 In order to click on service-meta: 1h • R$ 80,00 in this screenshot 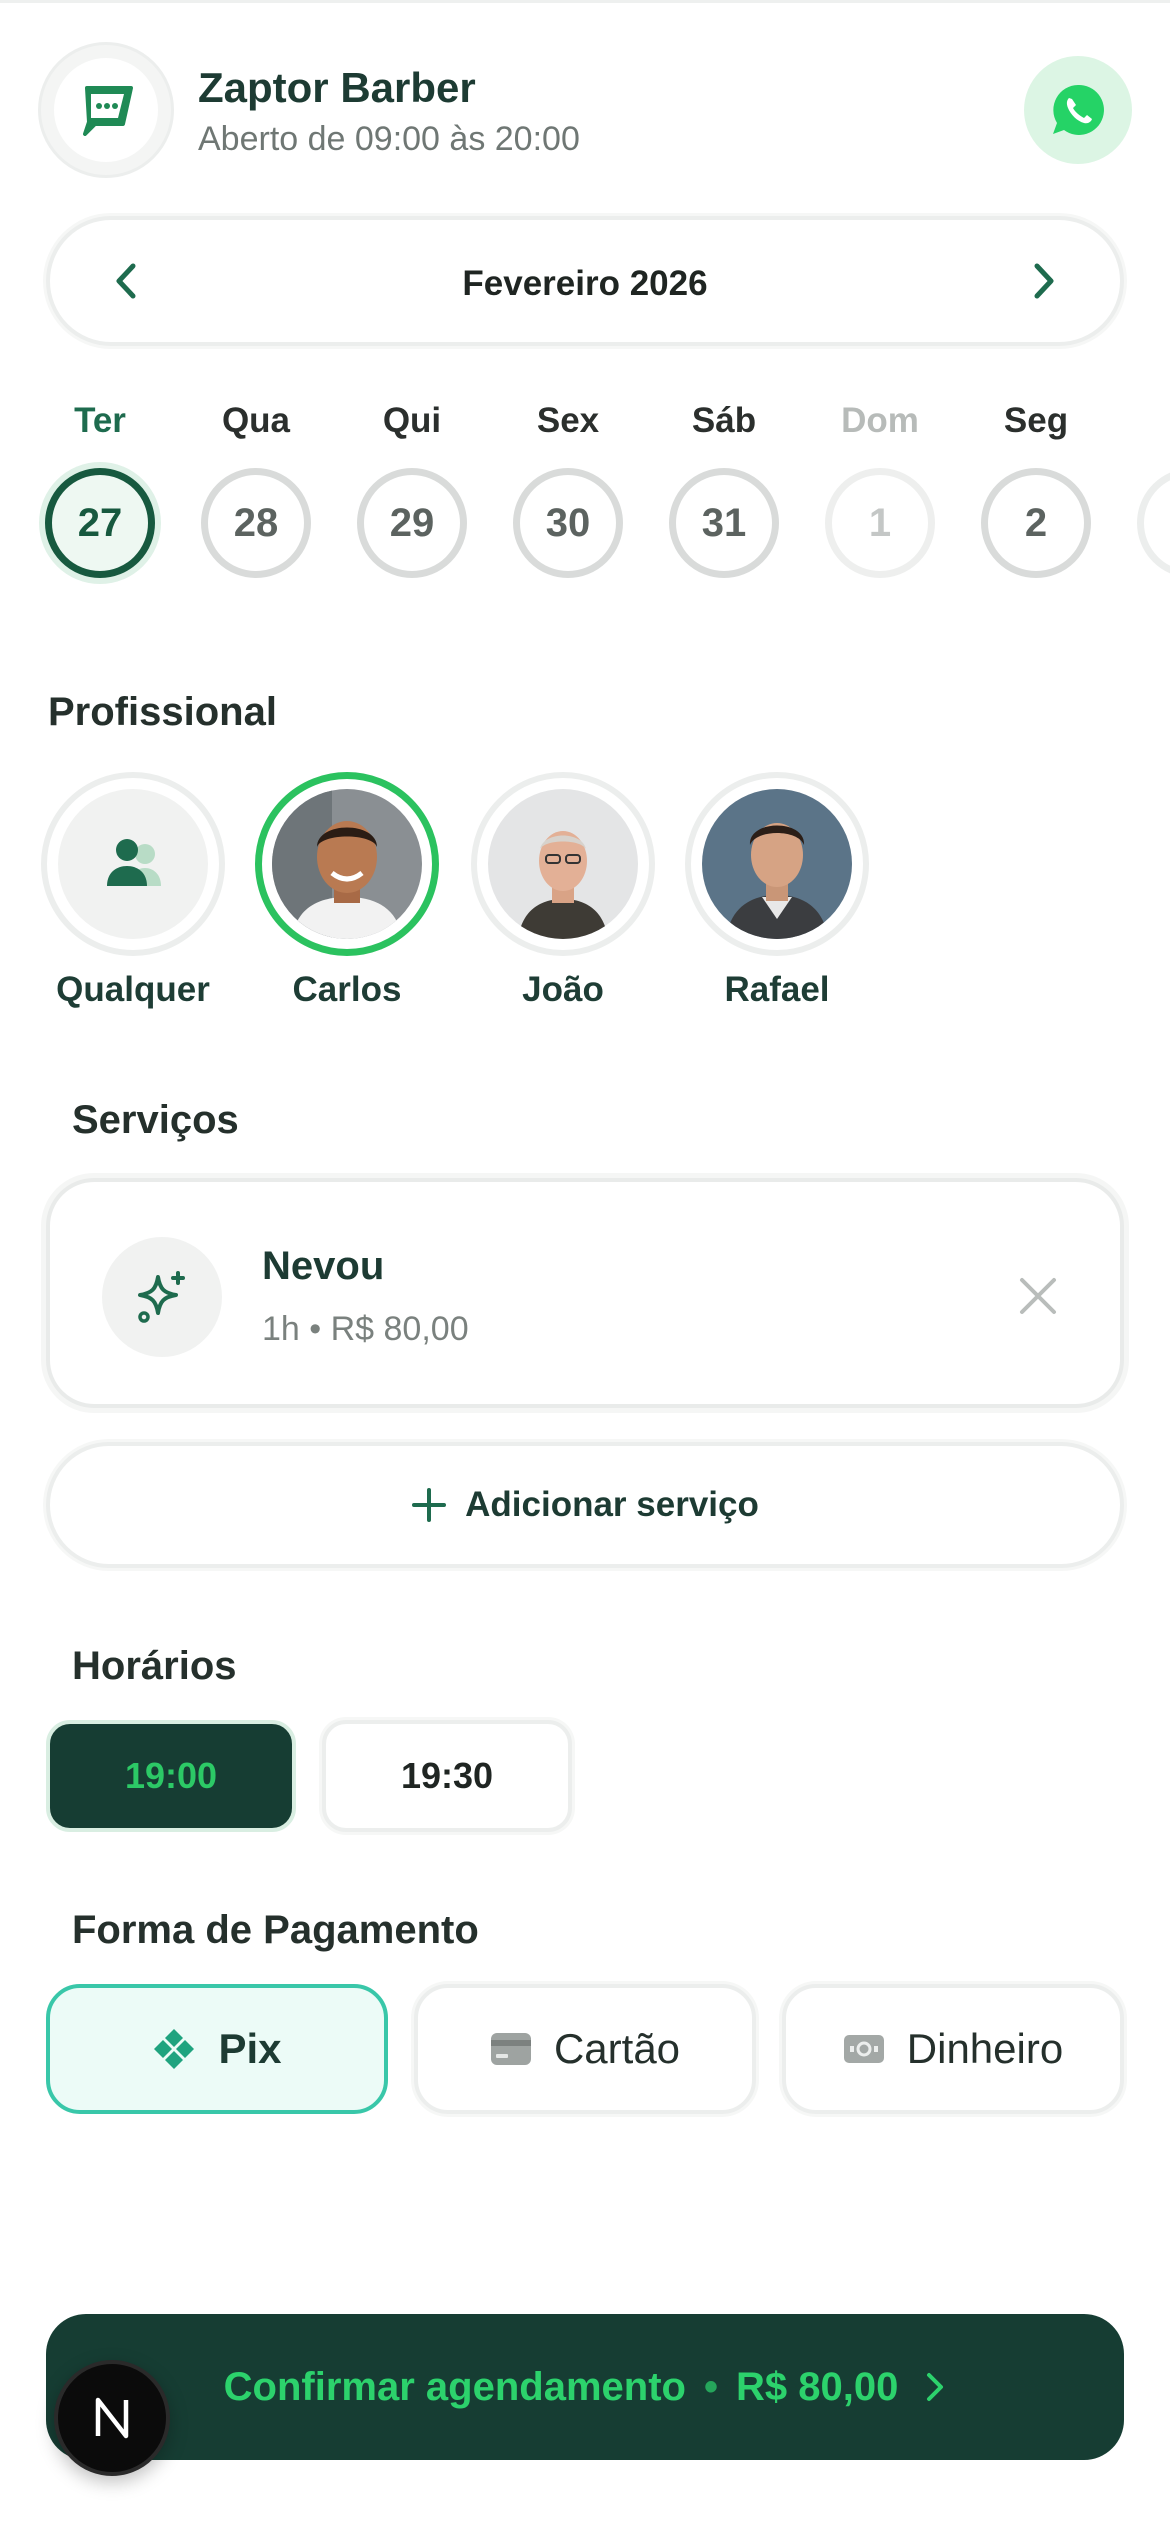, I will do `click(365, 1329)`.